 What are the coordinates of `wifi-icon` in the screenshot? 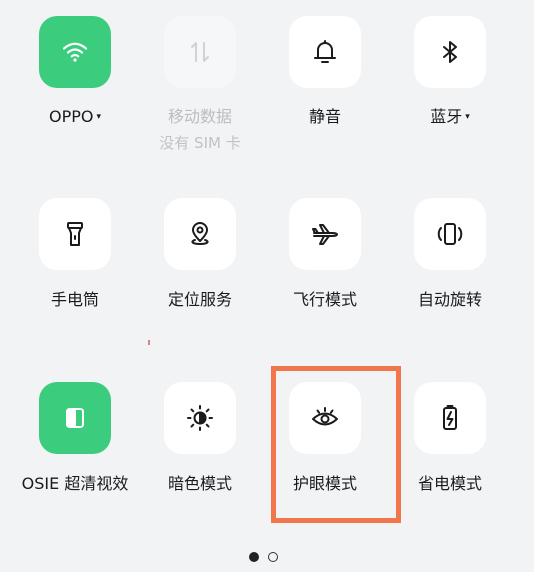 It's located at (75, 52).